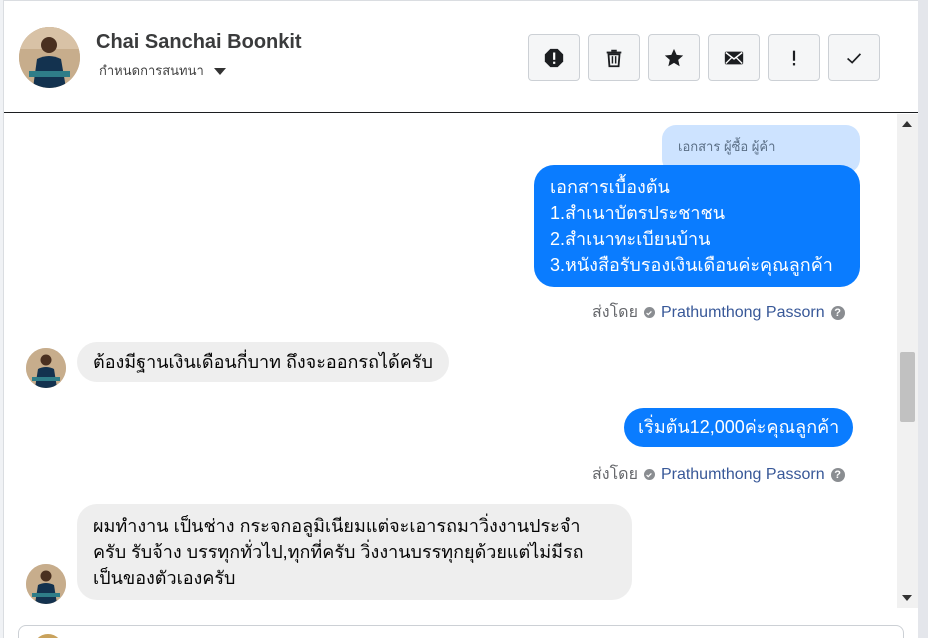 The height and width of the screenshot is (638, 928). What do you see at coordinates (151, 70) in the screenshot?
I see `assign-conversation-label: กำหนดการสนทนา` at bounding box center [151, 70].